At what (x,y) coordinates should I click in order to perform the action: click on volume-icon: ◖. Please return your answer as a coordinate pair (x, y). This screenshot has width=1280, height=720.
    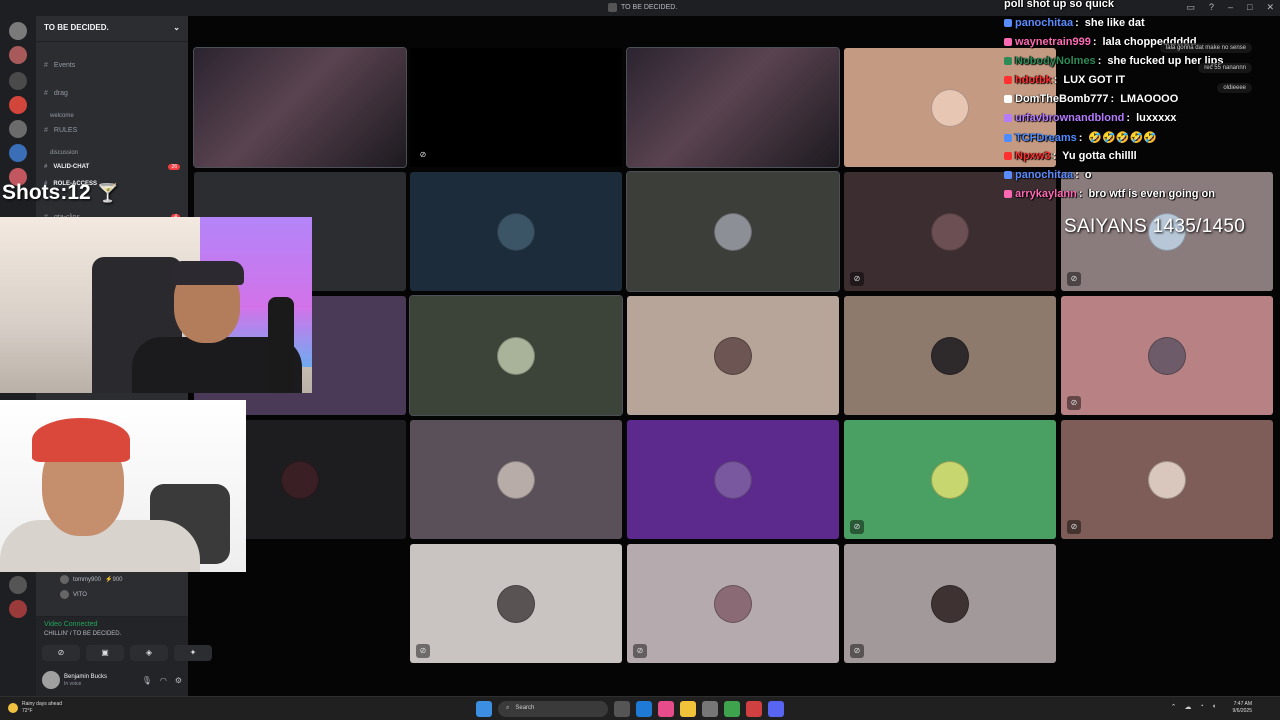
    Looking at the image, I should click on (1214, 707).